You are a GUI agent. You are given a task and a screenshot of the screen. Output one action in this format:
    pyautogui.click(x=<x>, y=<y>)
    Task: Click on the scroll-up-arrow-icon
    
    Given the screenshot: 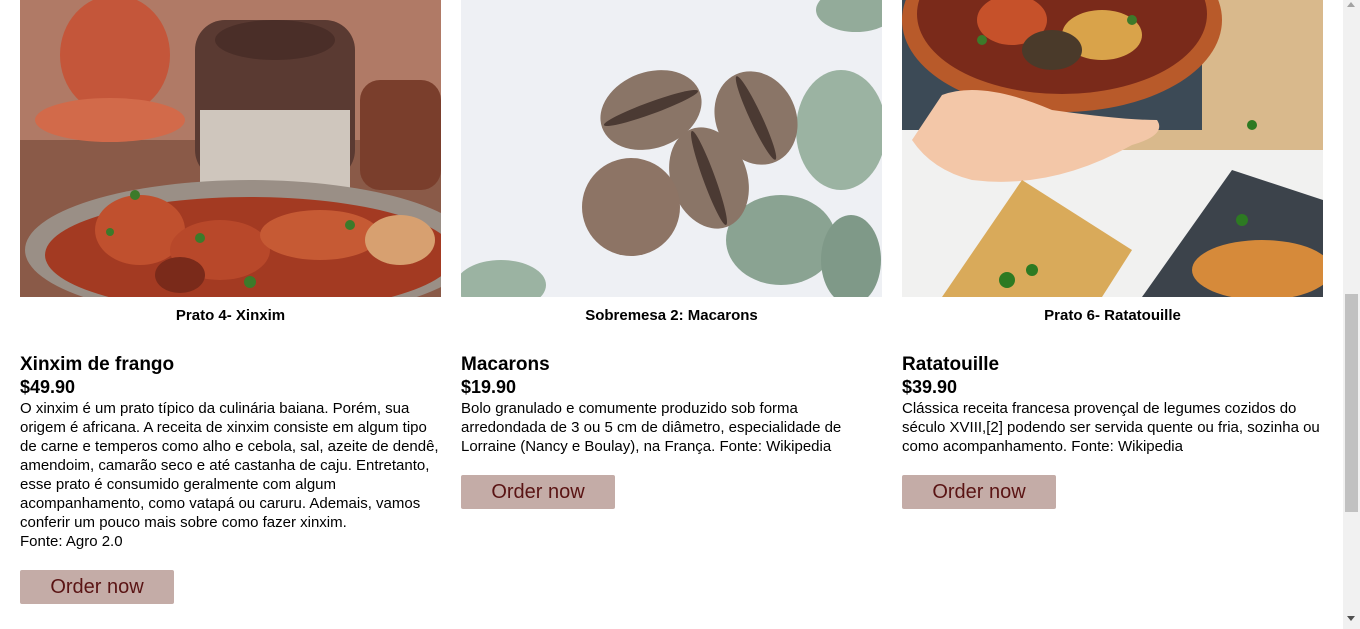 What is the action you would take?
    pyautogui.click(x=1351, y=4)
    